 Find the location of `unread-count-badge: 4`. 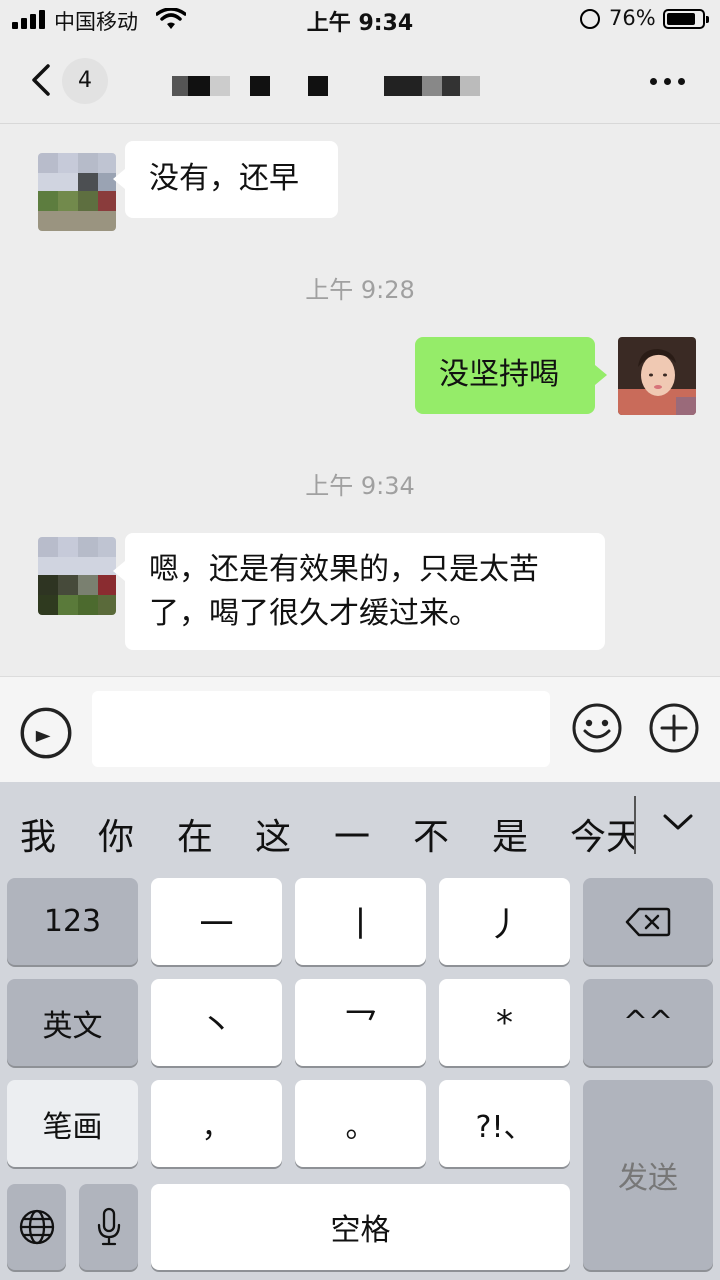

unread-count-badge: 4 is located at coordinates (85, 81).